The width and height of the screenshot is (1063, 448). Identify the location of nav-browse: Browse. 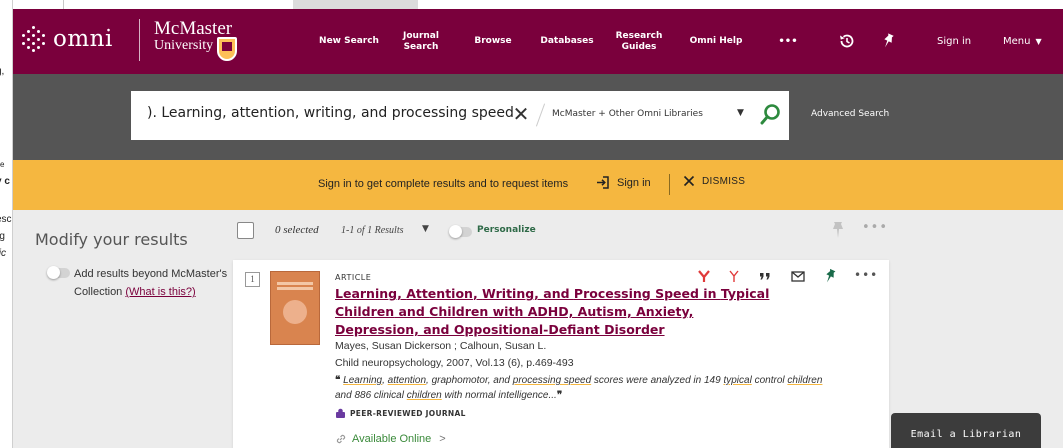
(493, 41).